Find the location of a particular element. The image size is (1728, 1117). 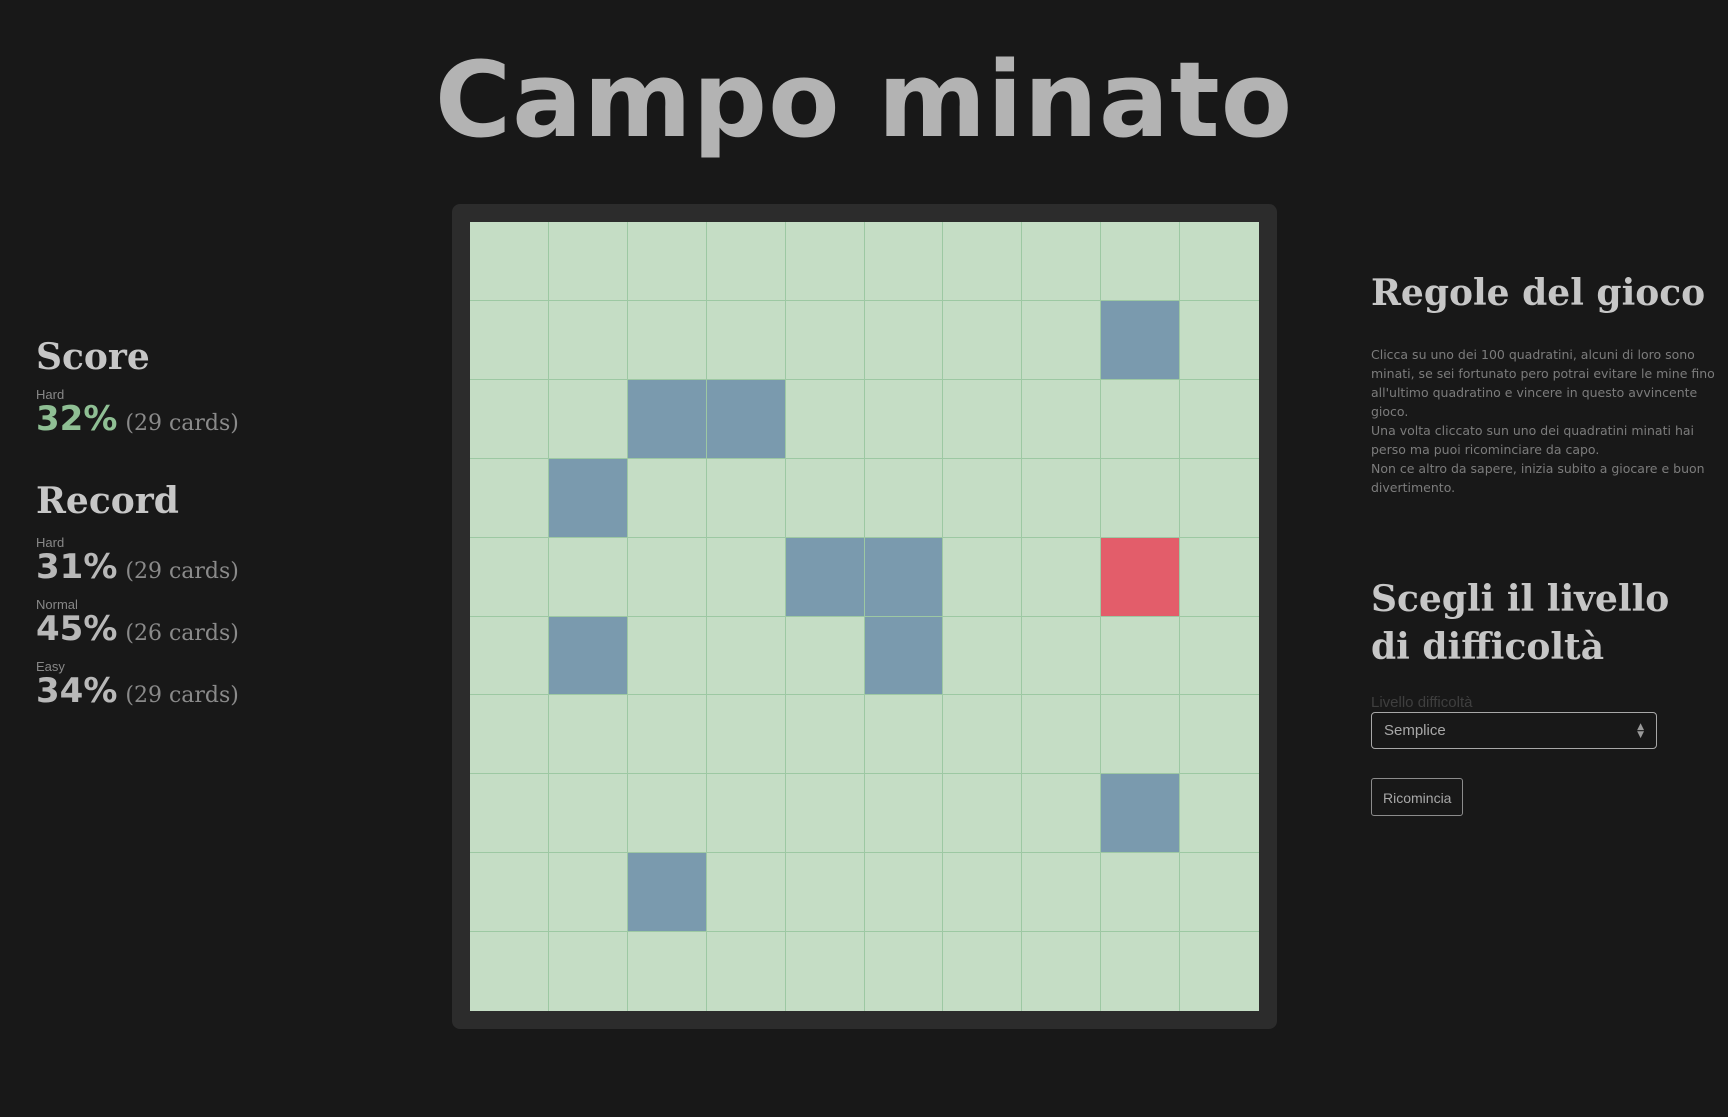

restart-button: Ricomincia is located at coordinates (1417, 797).